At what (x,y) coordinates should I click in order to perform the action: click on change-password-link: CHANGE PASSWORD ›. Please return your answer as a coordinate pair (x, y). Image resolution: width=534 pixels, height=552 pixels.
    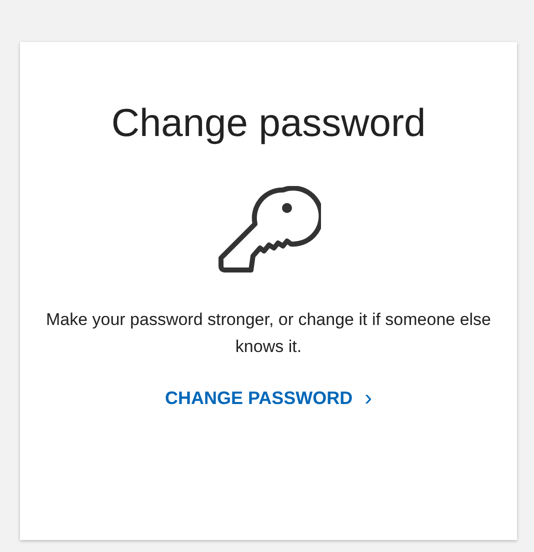
    Looking at the image, I should click on (268, 398).